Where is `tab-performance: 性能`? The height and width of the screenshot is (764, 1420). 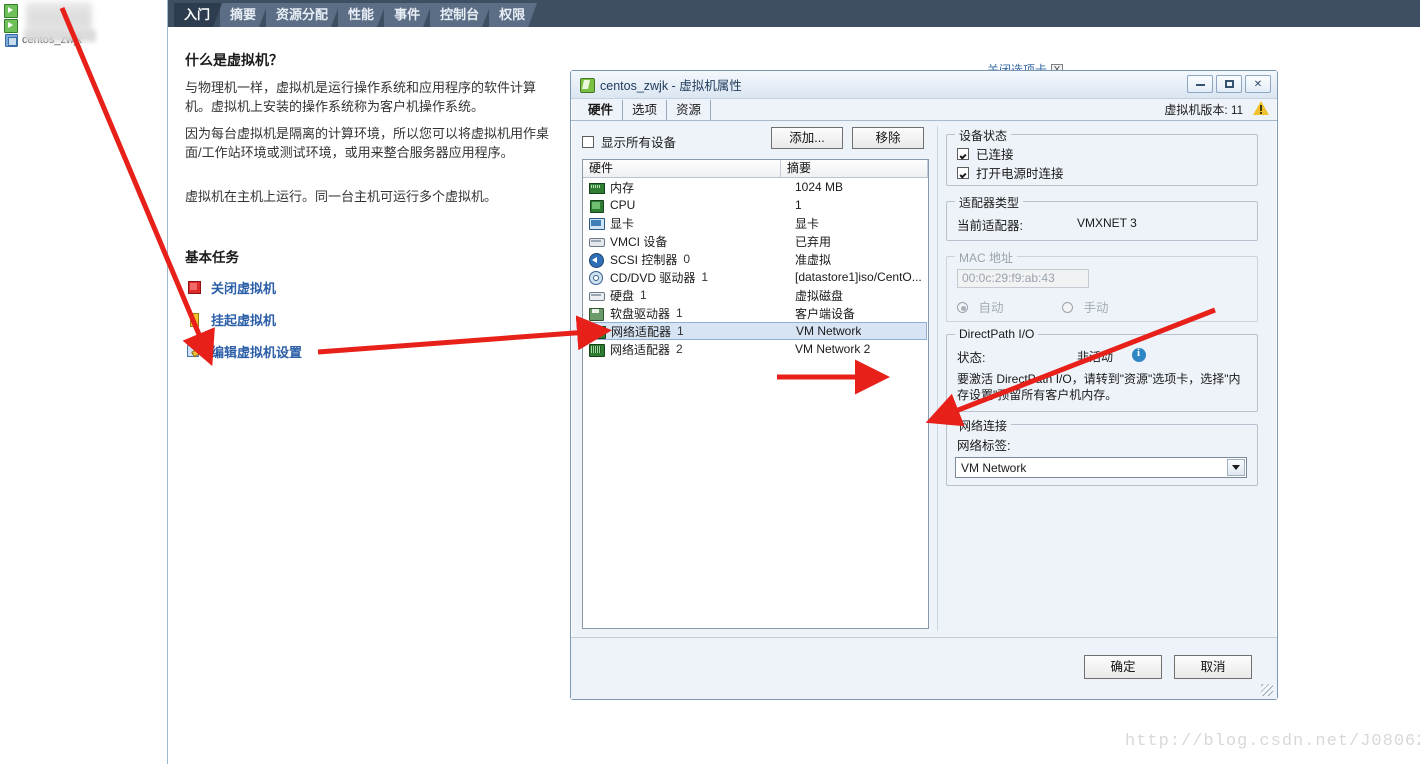 tab-performance: 性能 is located at coordinates (362, 15).